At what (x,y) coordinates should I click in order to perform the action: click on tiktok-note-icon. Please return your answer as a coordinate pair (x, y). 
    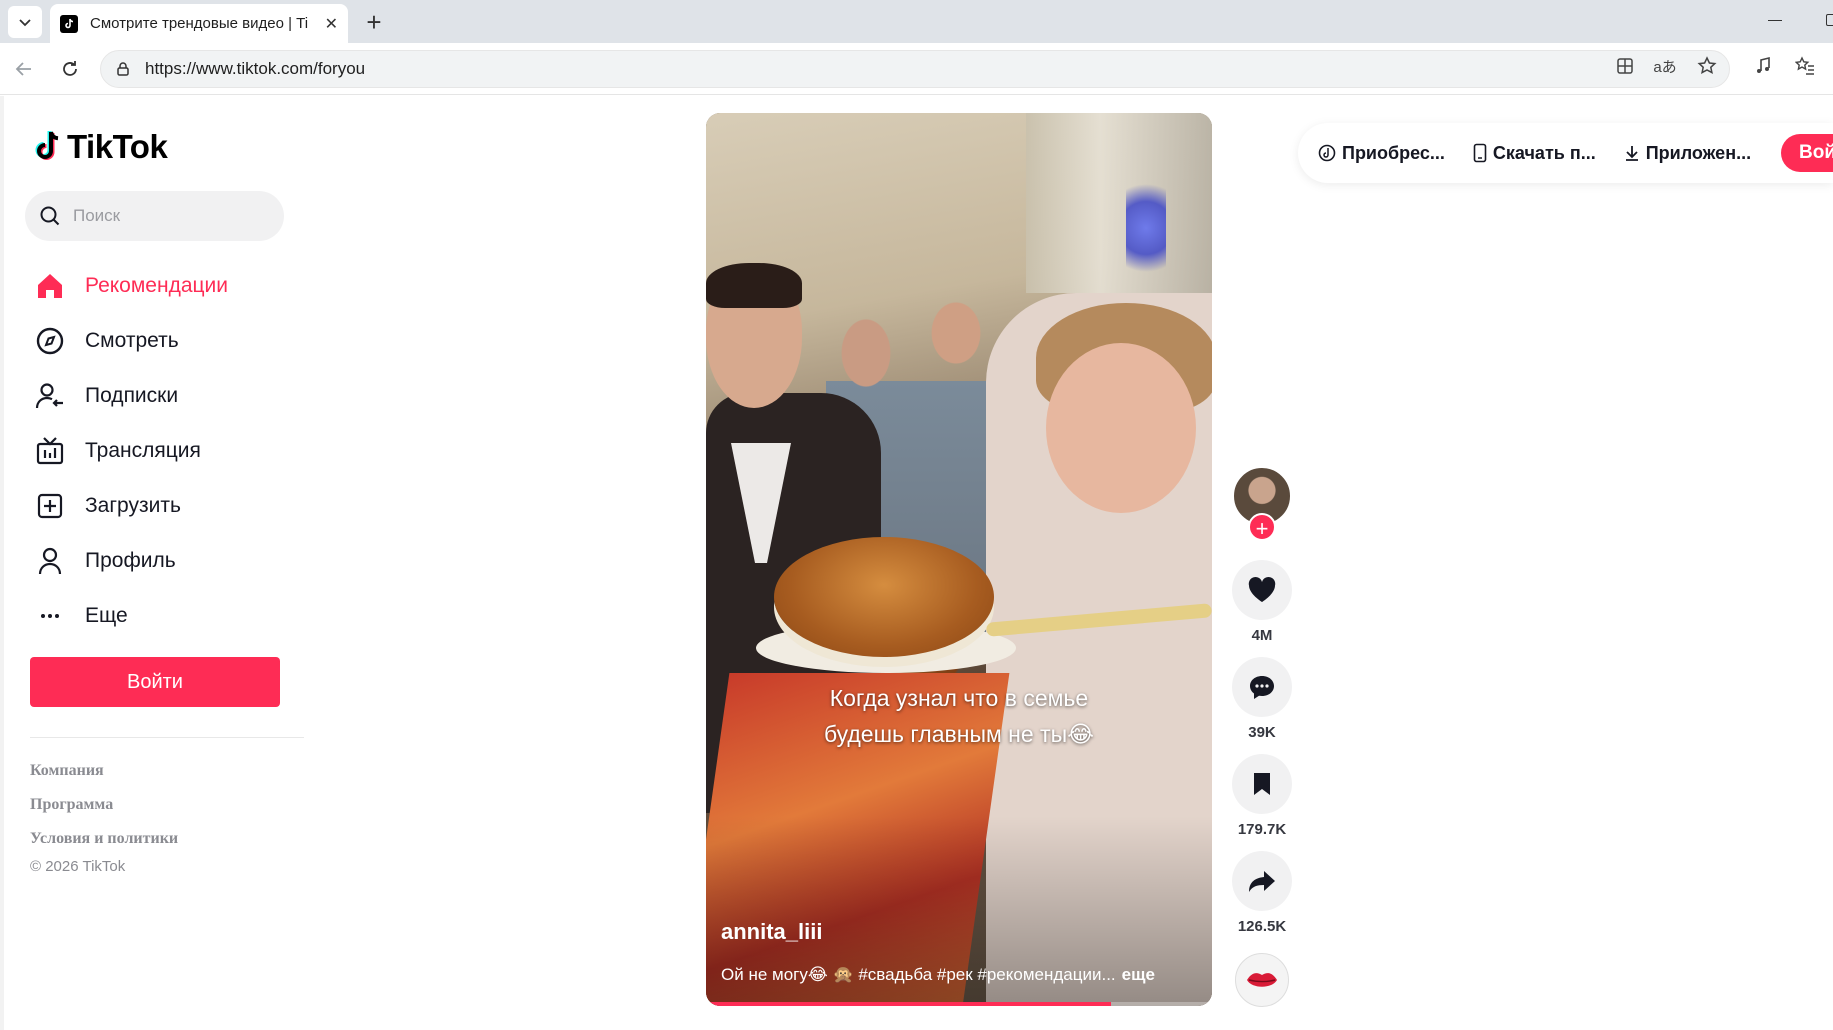
    Looking at the image, I should click on (47, 145).